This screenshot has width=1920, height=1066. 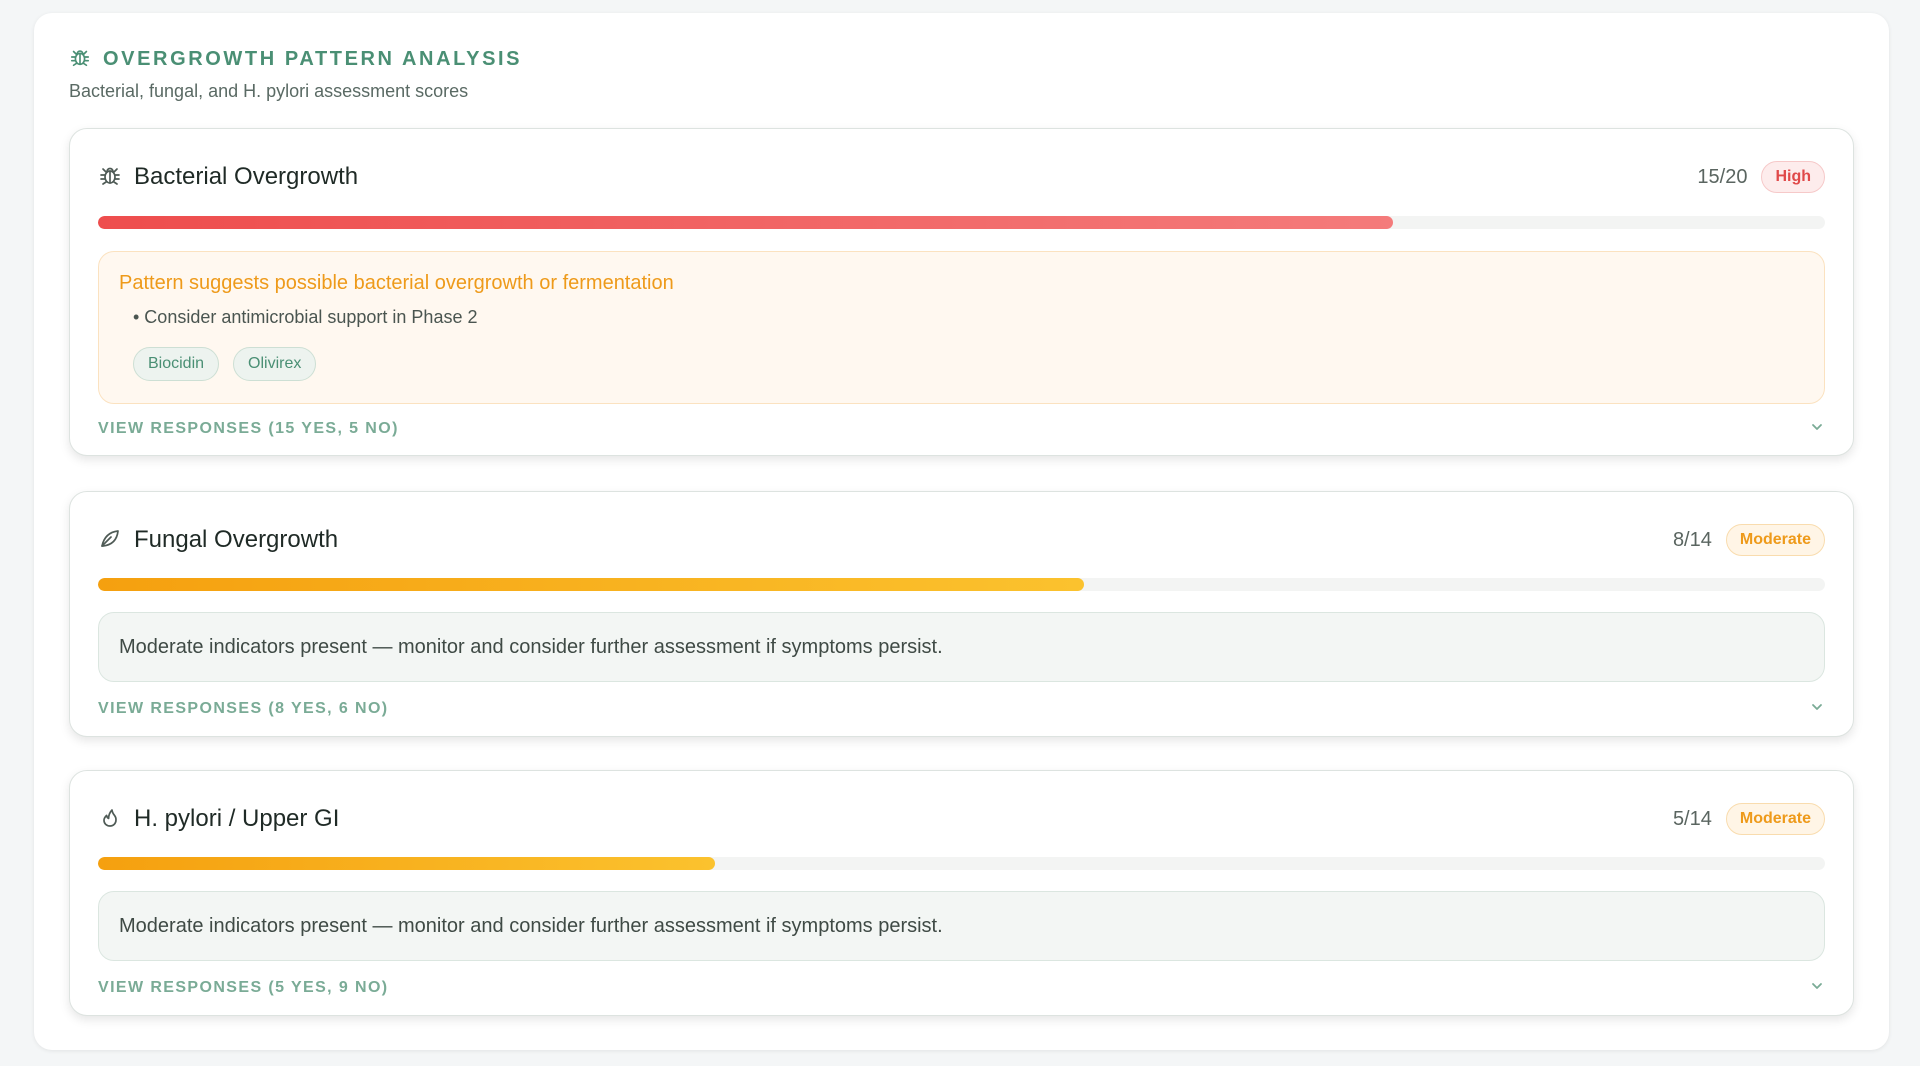 I want to click on view-responses-toggle: VIEW RESPONSES (5 YES, 9 NO), so click(x=961, y=988).